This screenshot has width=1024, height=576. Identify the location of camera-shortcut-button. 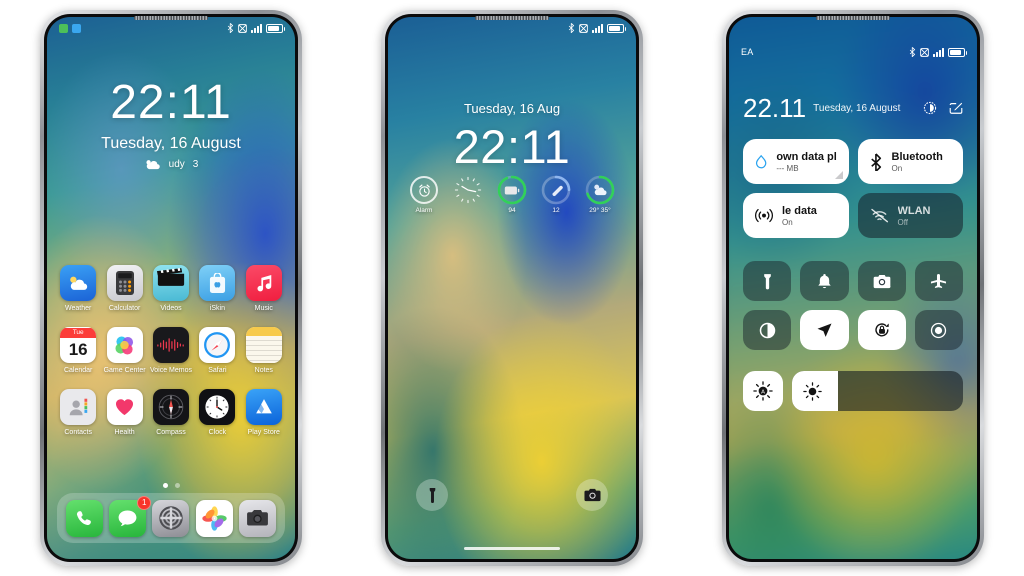
(592, 495).